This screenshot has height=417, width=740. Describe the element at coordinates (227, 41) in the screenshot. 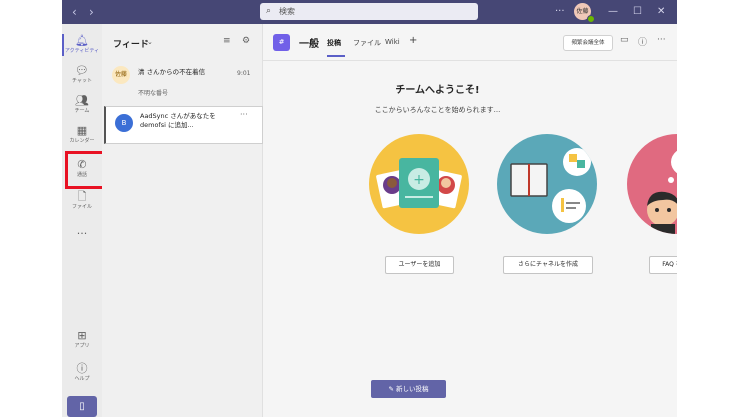

I see `filter-icon: ≡` at that location.